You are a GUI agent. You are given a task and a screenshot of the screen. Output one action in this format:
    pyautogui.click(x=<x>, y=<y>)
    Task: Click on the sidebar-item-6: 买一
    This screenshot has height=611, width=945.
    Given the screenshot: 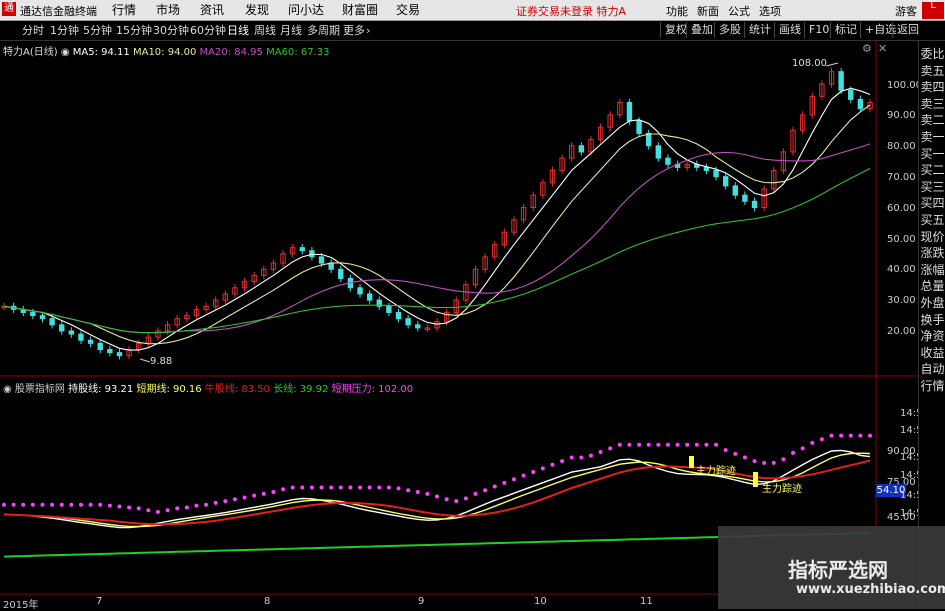 What is the action you would take?
    pyautogui.click(x=932, y=154)
    